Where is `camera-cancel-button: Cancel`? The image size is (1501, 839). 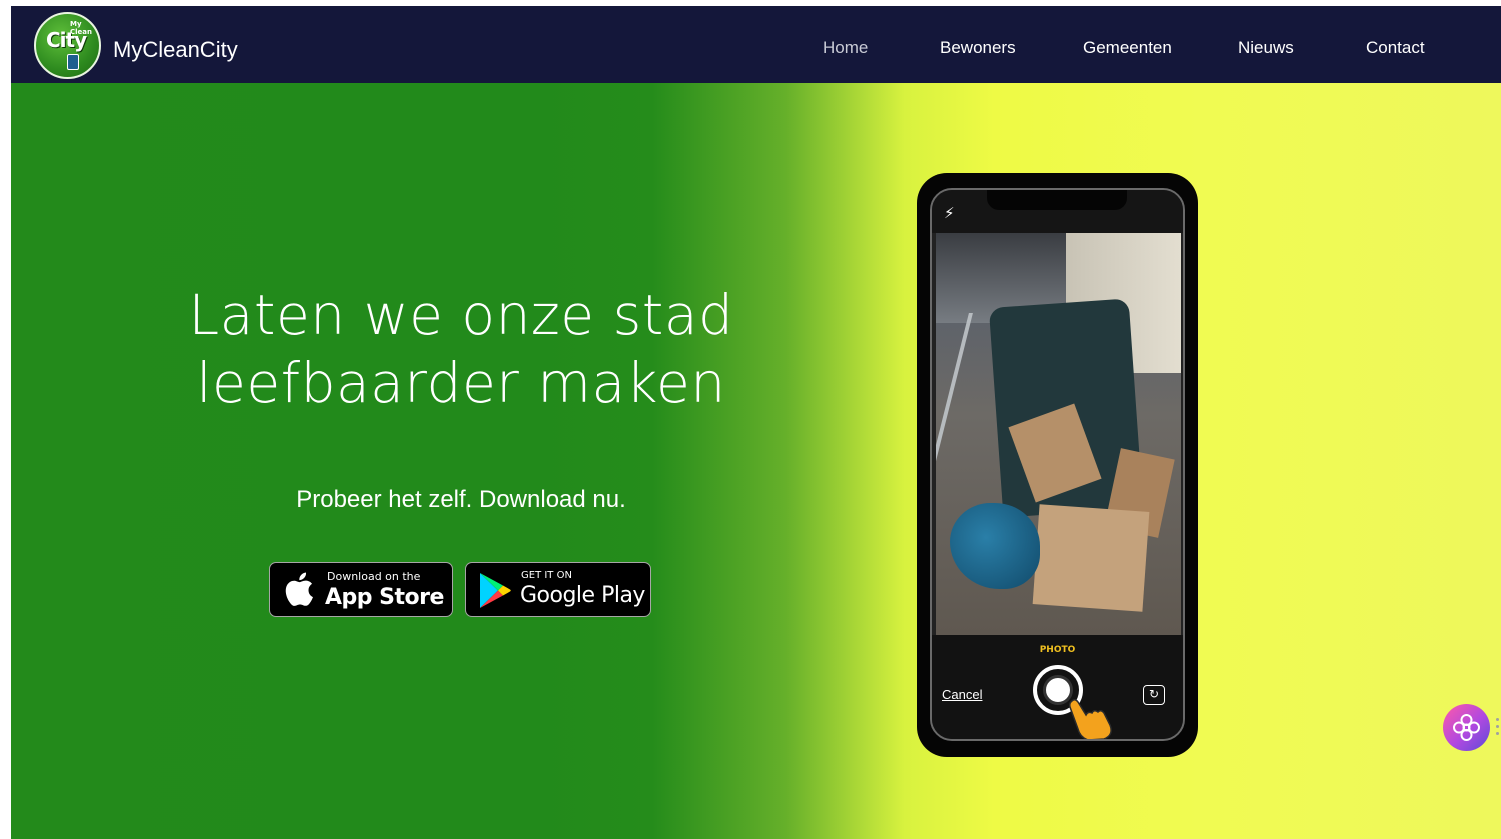
camera-cancel-button: Cancel is located at coordinates (962, 694).